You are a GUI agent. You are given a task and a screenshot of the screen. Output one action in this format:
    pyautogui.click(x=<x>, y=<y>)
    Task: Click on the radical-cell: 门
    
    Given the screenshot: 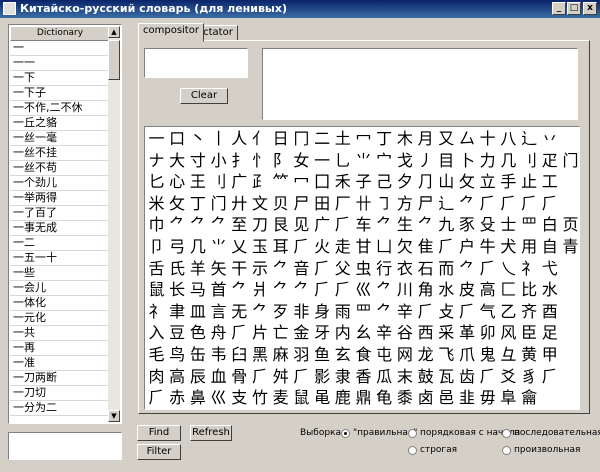 What is the action you would take?
    pyautogui.click(x=569, y=160)
    